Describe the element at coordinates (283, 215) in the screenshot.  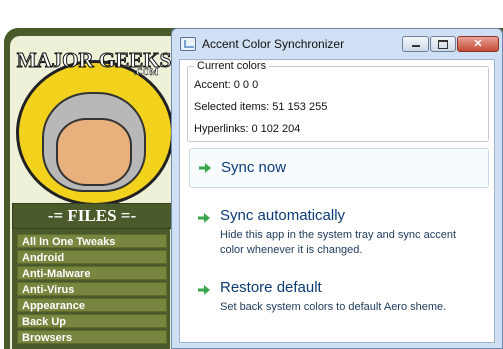
I see `command-title: Sync automatically` at that location.